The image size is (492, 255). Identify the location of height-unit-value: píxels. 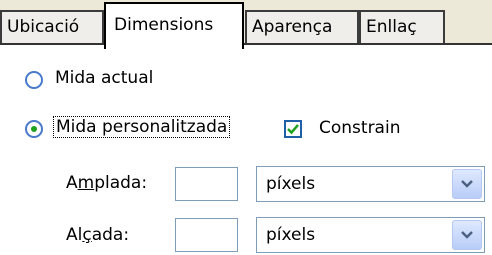
(291, 235).